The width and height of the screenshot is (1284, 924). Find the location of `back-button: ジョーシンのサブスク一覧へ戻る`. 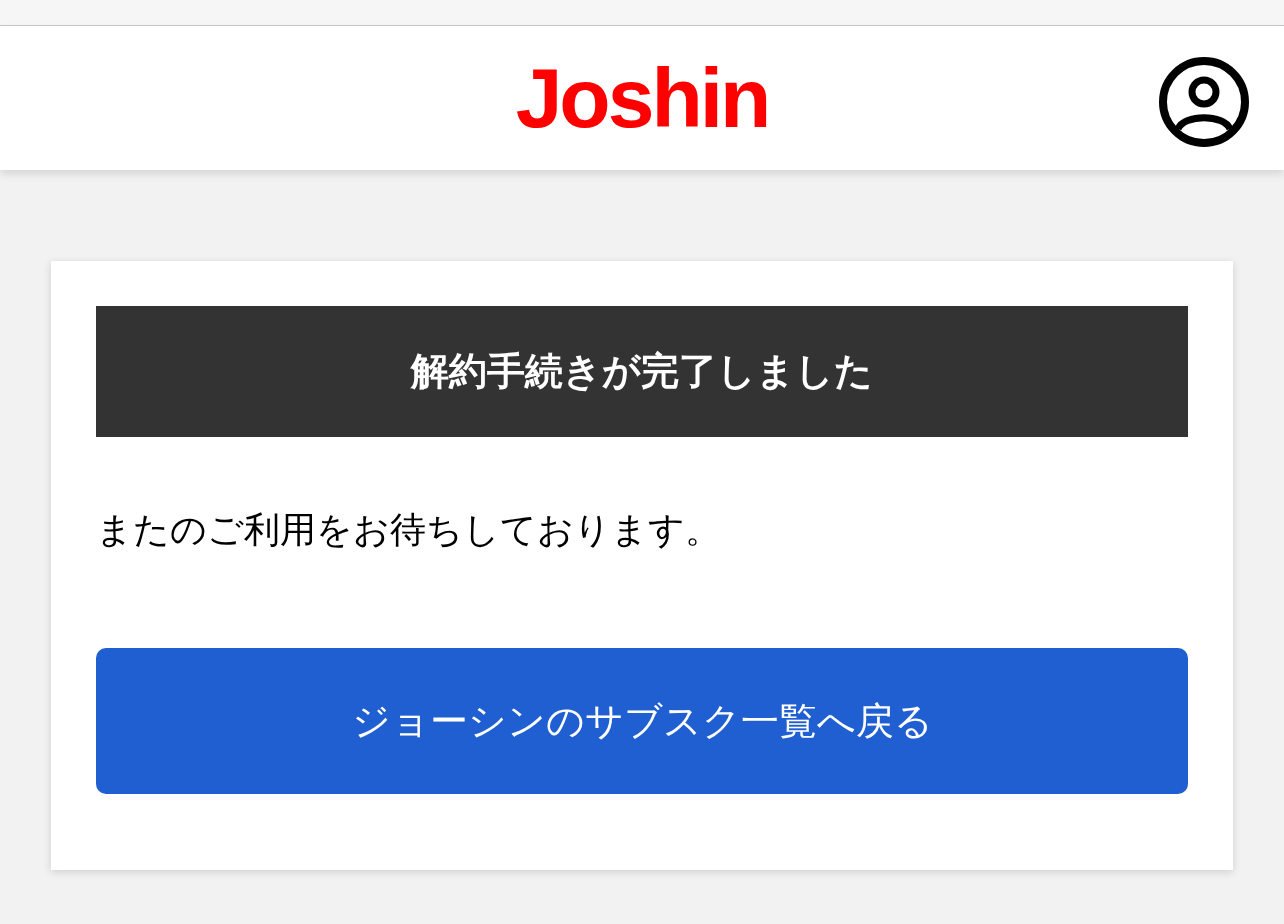

back-button: ジョーシンのサブスク一覧へ戻る is located at coordinates (642, 721).